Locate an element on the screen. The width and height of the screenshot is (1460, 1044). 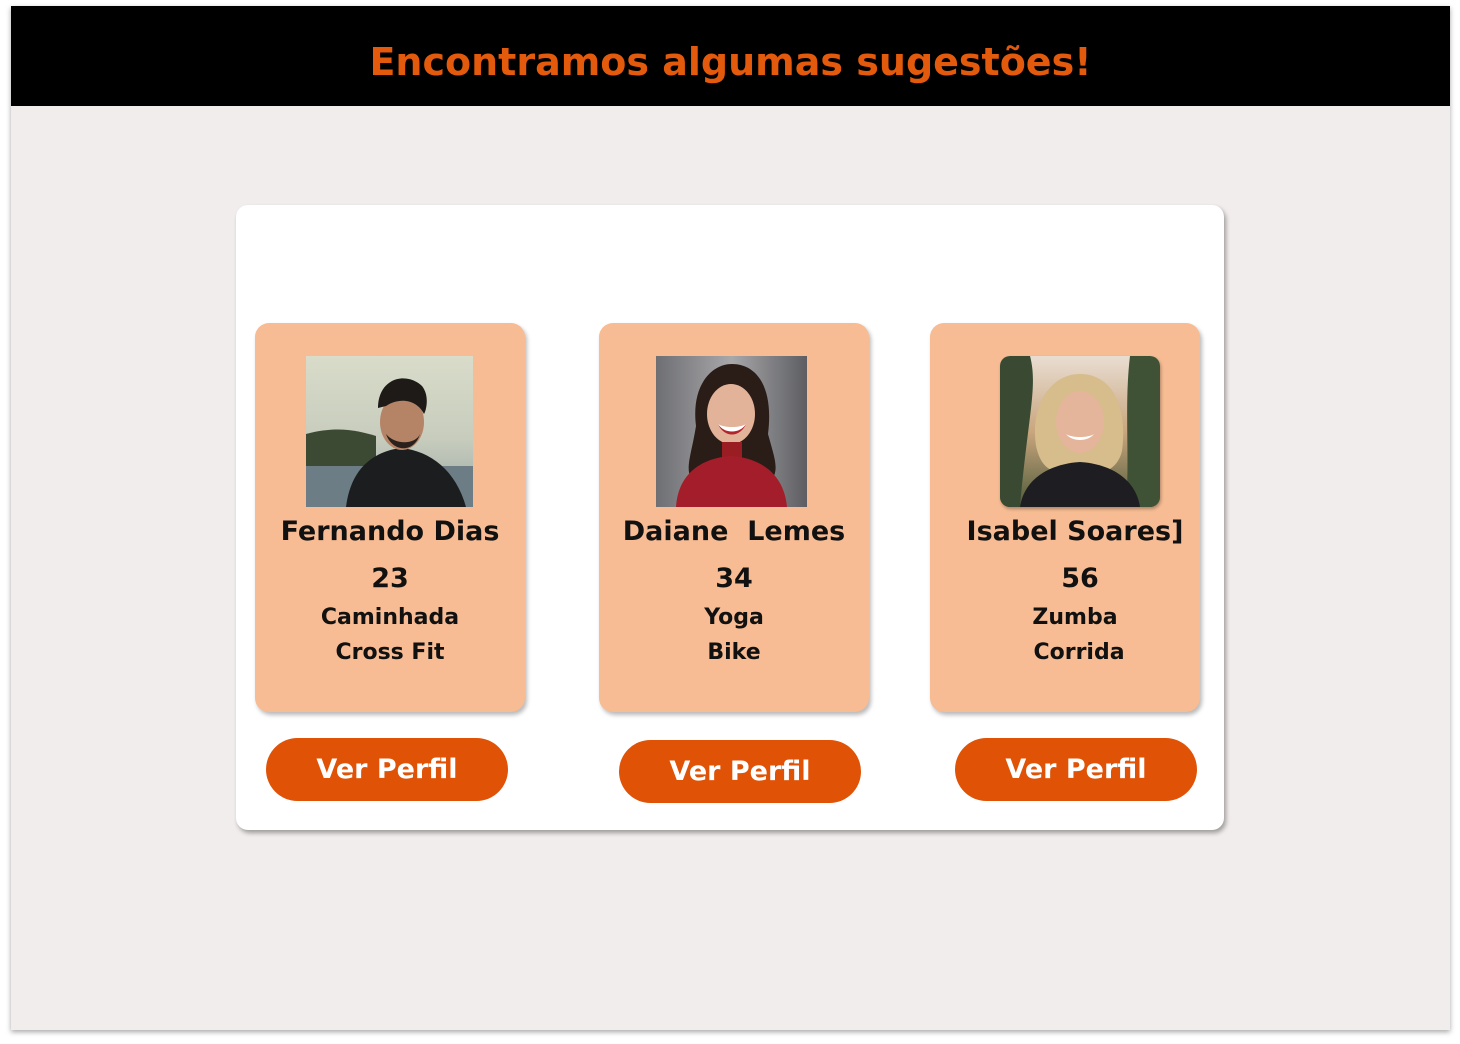
profile-card: Daiane Lemes 34 Yoga Bike is located at coordinates (734, 517).